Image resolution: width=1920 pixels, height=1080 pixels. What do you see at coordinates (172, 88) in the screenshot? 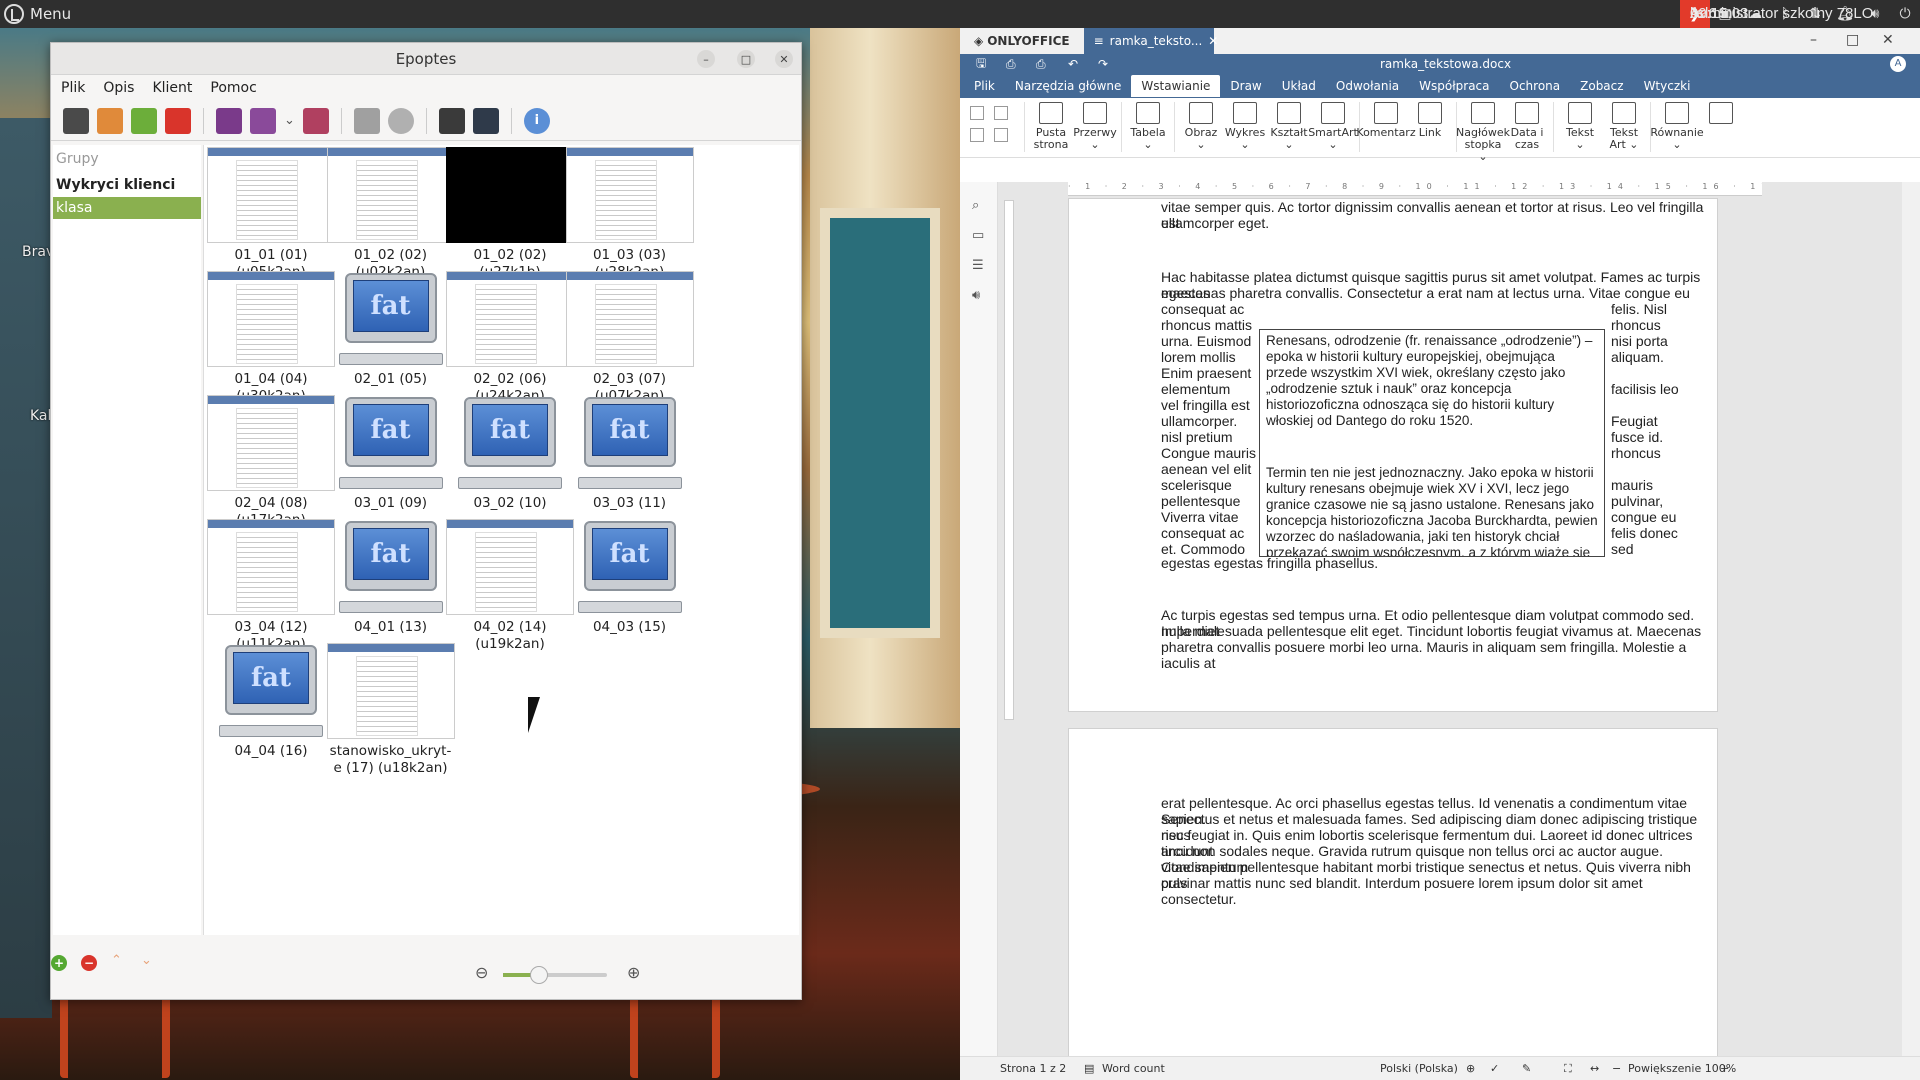
I see `menu-klient: Klient` at bounding box center [172, 88].